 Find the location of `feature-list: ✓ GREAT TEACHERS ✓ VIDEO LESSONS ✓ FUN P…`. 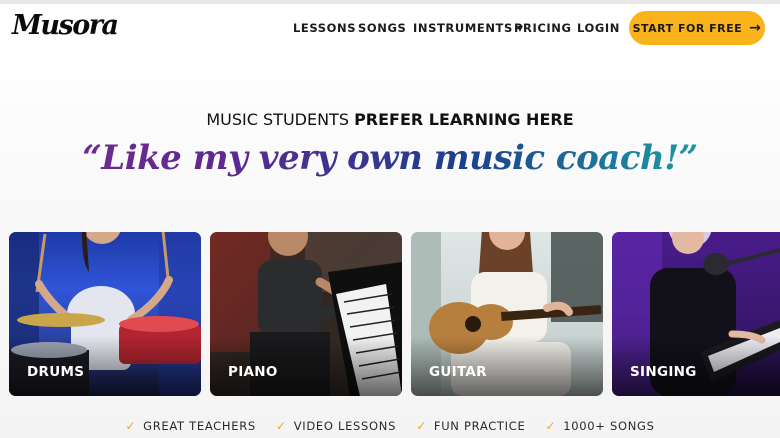

feature-list: ✓ GREAT TEACHERS ✓ VIDEO LESSONS ✓ FUN P… is located at coordinates (390, 426).